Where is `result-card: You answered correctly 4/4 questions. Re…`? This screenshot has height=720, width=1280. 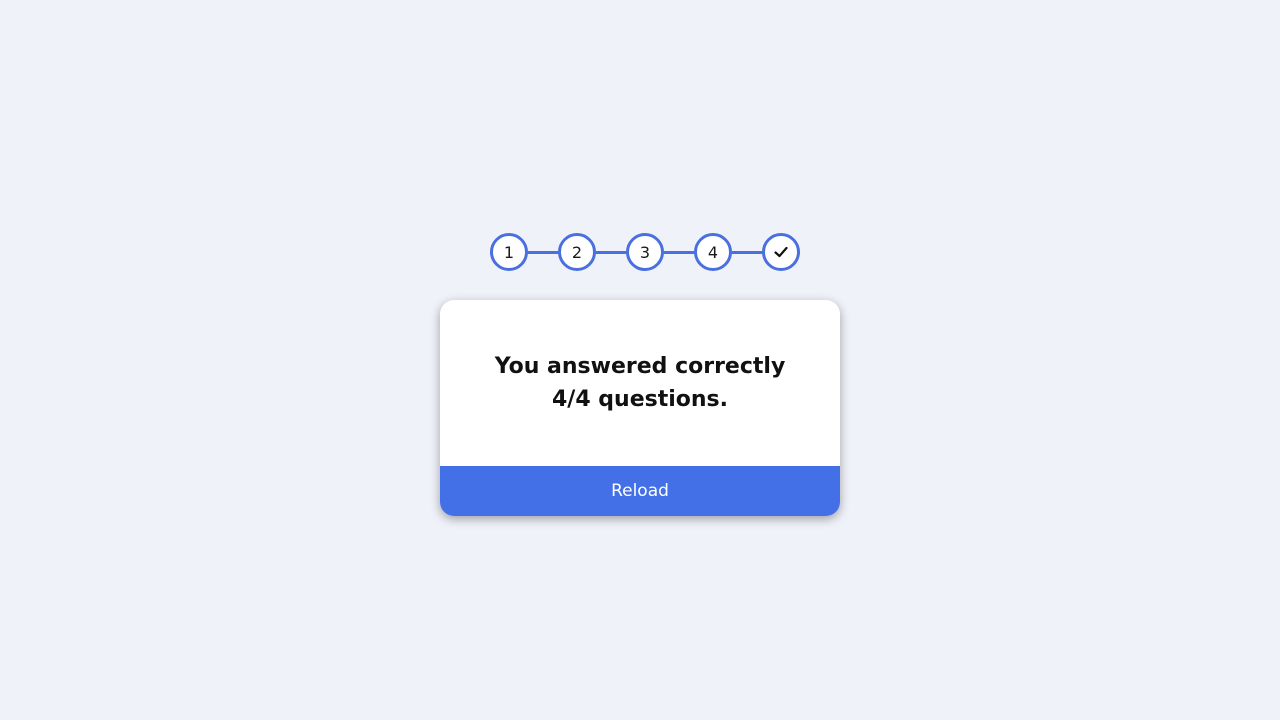
result-card: You answered correctly 4/4 questions. Re… is located at coordinates (640, 408).